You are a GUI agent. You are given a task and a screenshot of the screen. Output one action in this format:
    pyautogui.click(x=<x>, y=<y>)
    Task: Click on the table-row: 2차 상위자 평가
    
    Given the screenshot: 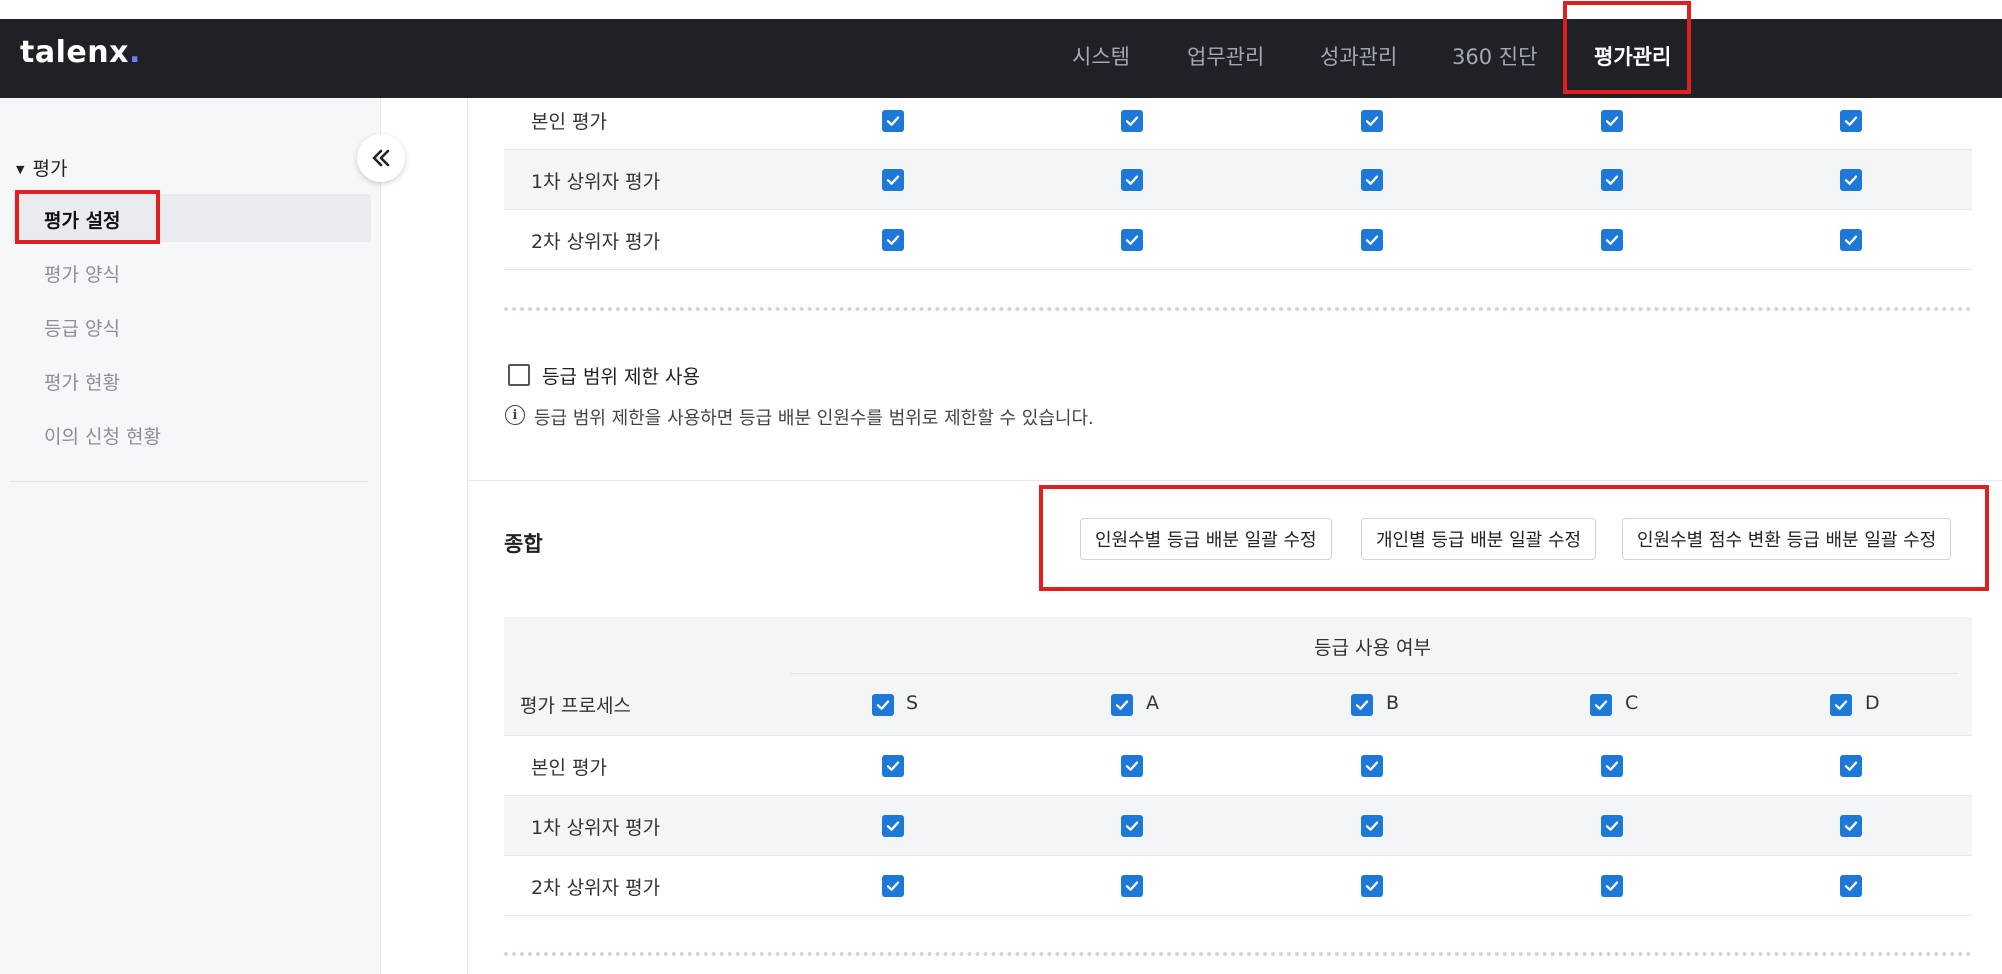 What is the action you would take?
    pyautogui.click(x=1238, y=240)
    